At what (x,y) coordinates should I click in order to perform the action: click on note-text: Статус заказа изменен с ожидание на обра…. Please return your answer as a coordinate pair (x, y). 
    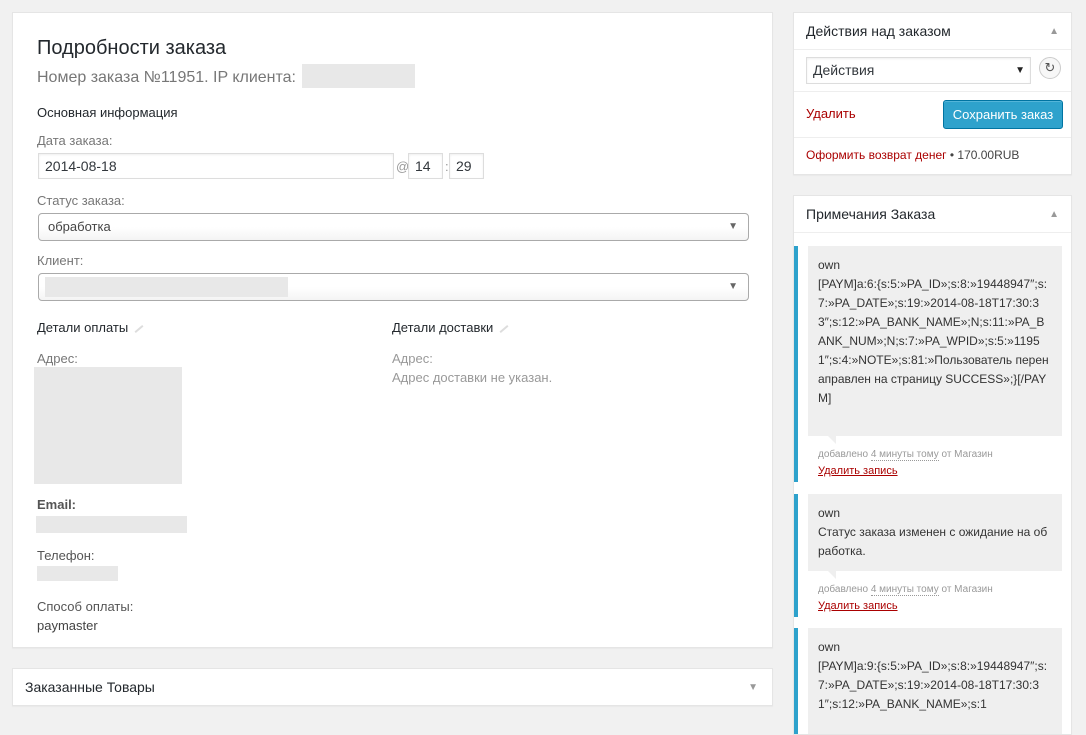
    Looking at the image, I should click on (933, 541).